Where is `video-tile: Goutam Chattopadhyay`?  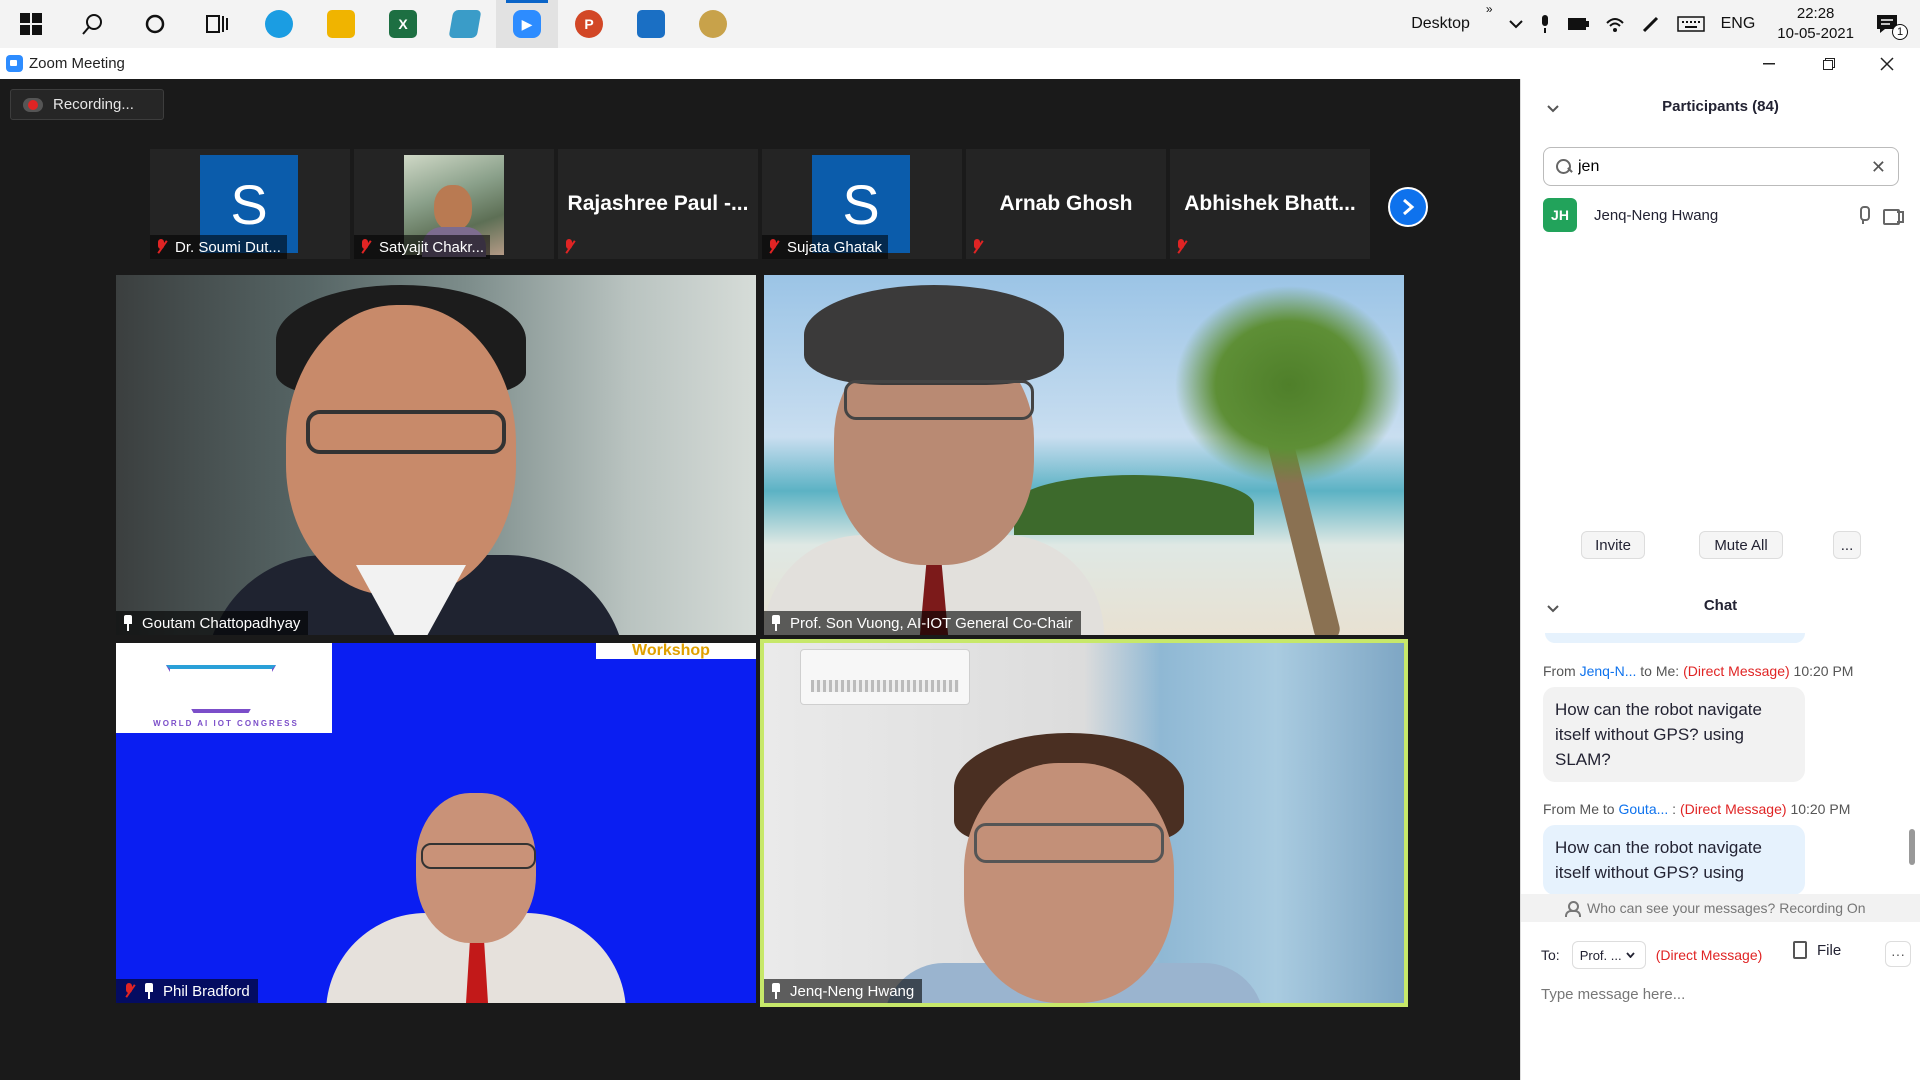
video-tile: Goutam Chattopadhyay is located at coordinates (436, 455).